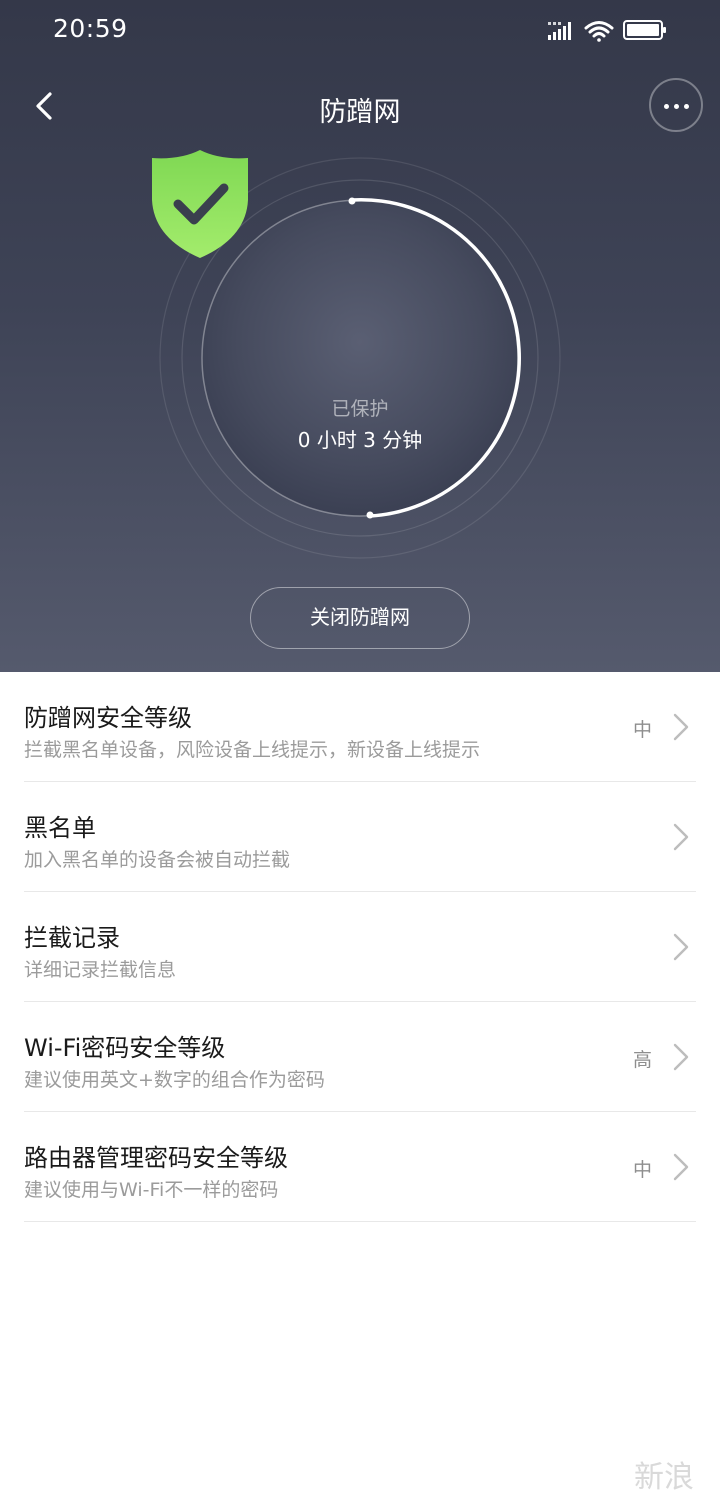  What do you see at coordinates (642, 1060) in the screenshot?
I see `row-value: 高` at bounding box center [642, 1060].